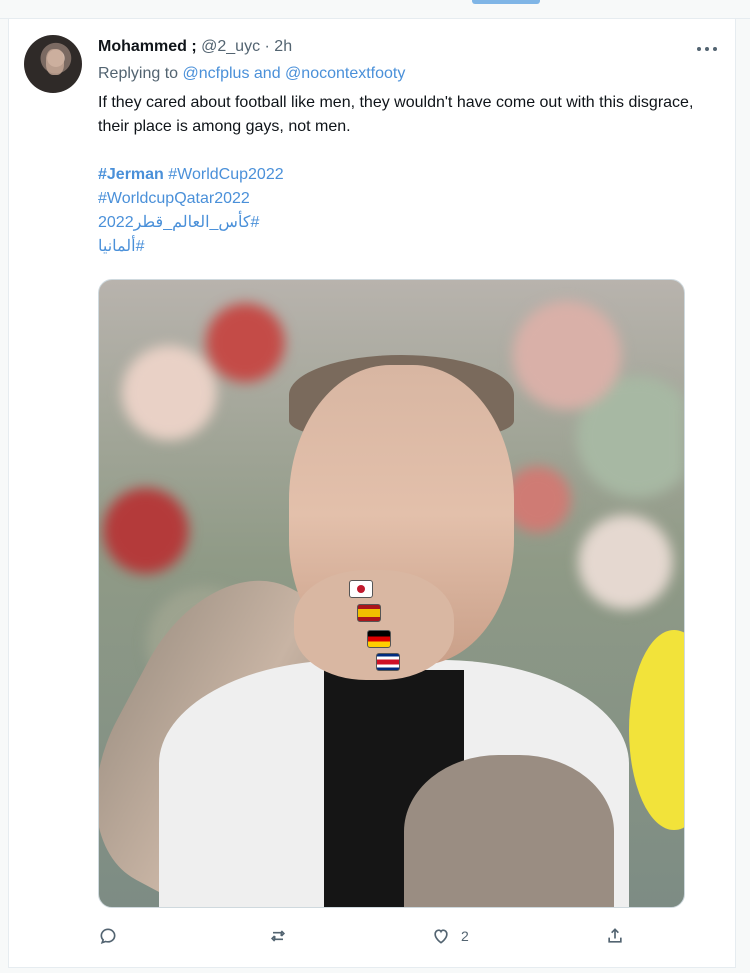 This screenshot has height=973, width=750. I want to click on avatar-hand-image, so click(55, 62).